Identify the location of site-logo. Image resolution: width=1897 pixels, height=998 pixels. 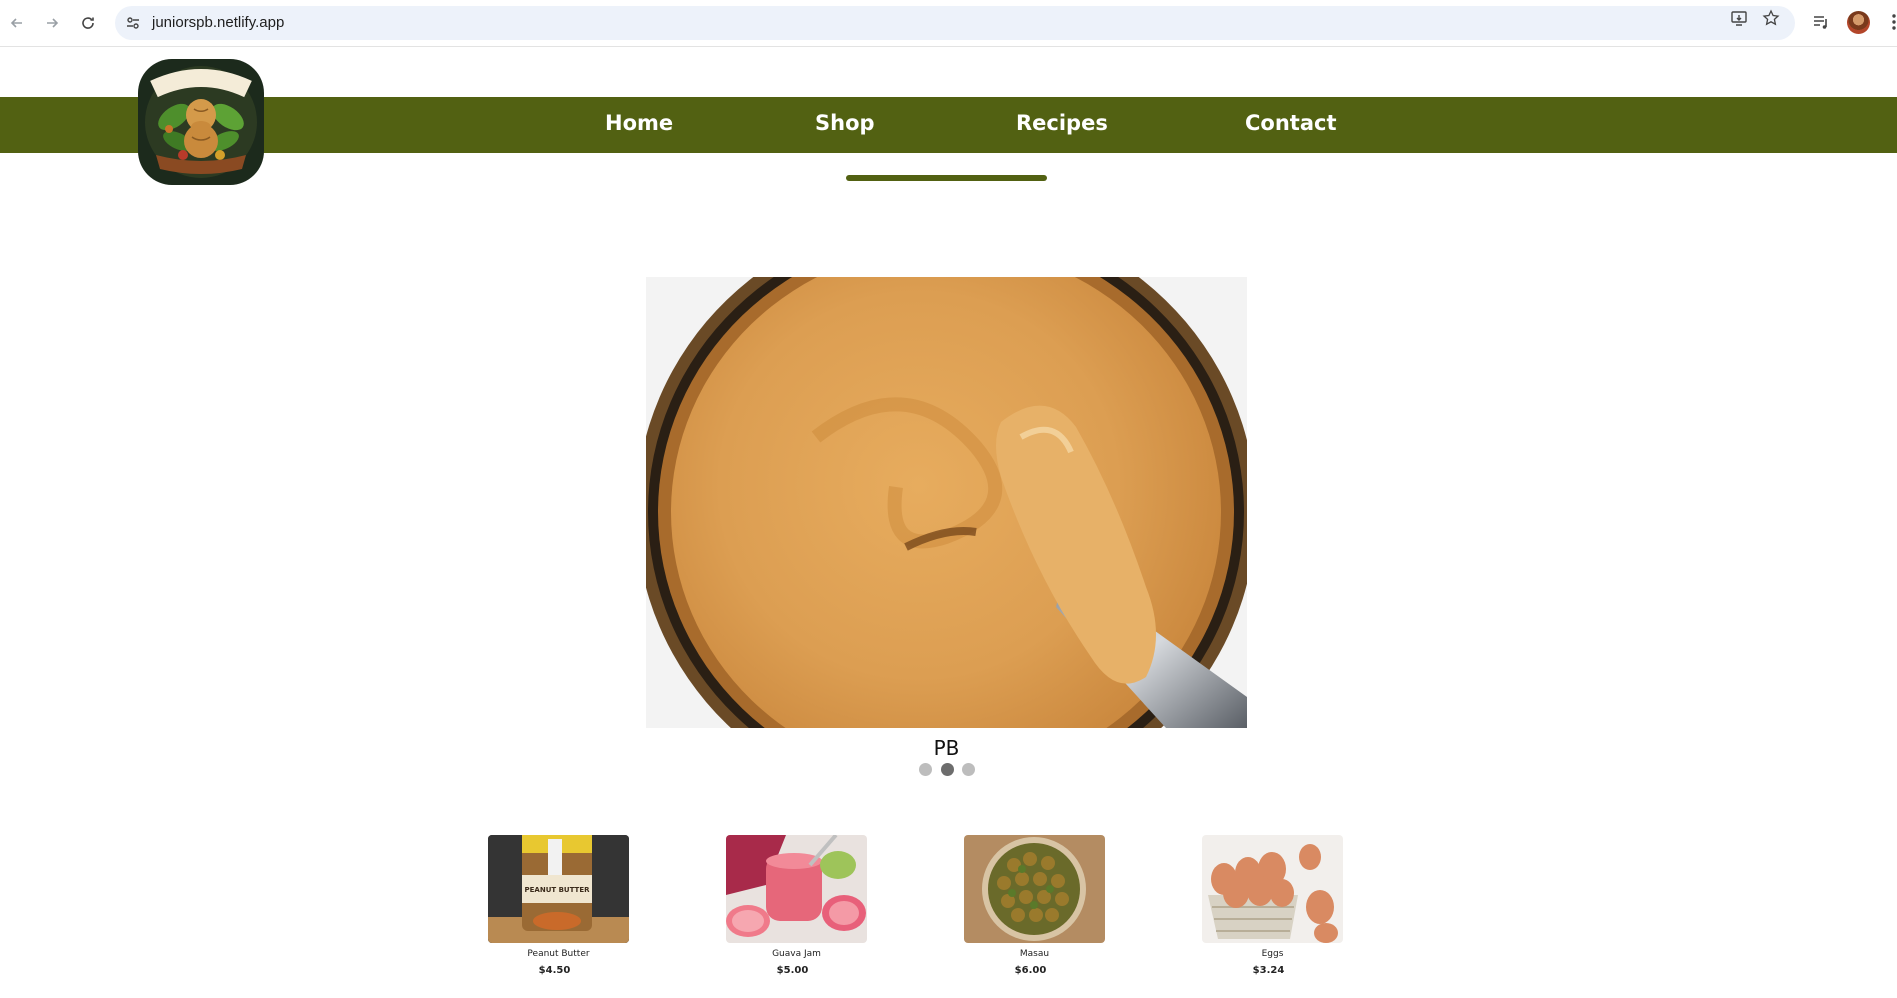
(201, 122).